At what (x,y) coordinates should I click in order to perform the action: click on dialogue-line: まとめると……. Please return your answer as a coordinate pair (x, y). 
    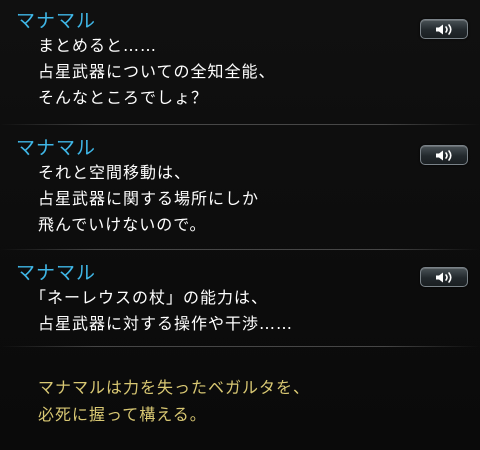
    Looking at the image, I should click on (98, 45).